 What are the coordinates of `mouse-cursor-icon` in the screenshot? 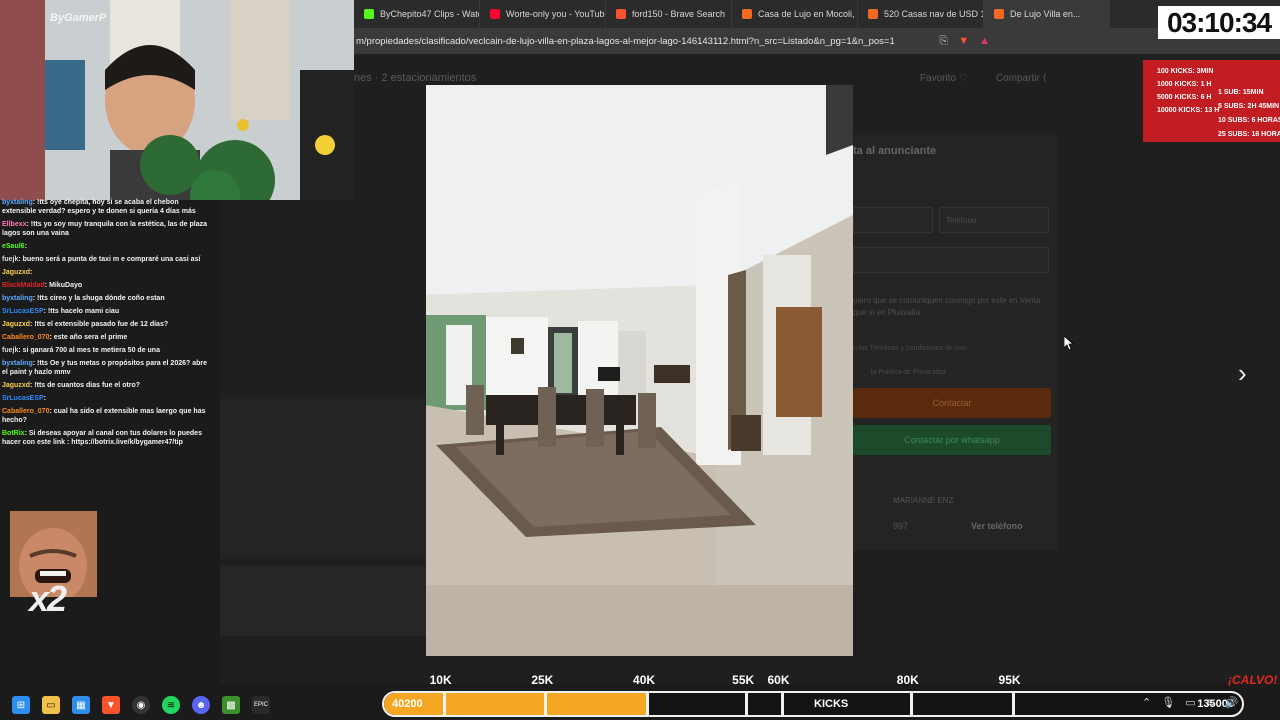 It's located at (1069, 345).